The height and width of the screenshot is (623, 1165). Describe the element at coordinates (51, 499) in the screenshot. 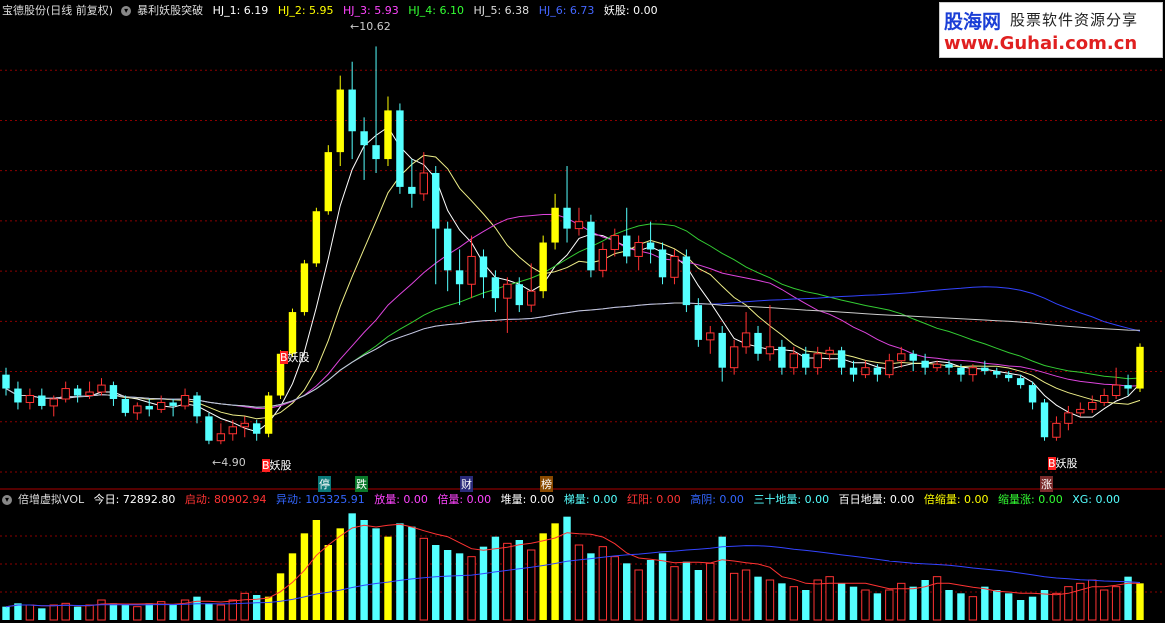

I see `vol-indicator-name: 倍增虚拟VOL` at that location.